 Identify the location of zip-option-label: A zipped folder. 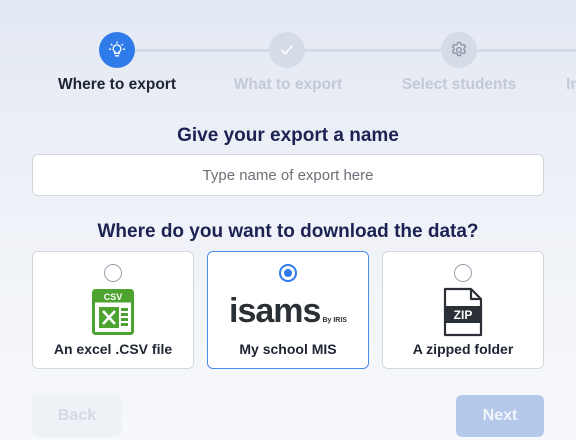
(463, 349).